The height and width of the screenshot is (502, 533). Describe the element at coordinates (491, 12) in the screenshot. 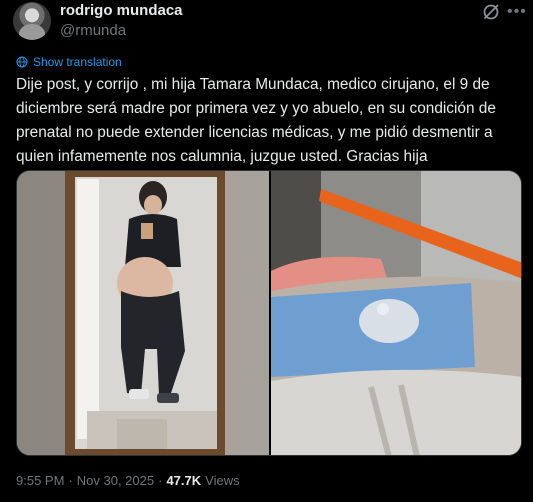

I see `grok-icon` at that location.